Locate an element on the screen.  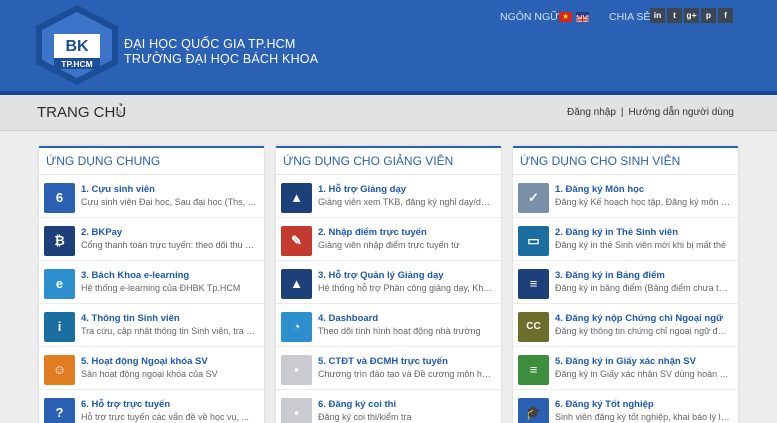
exam-proctor-icon: ▪ is located at coordinates (296, 410).